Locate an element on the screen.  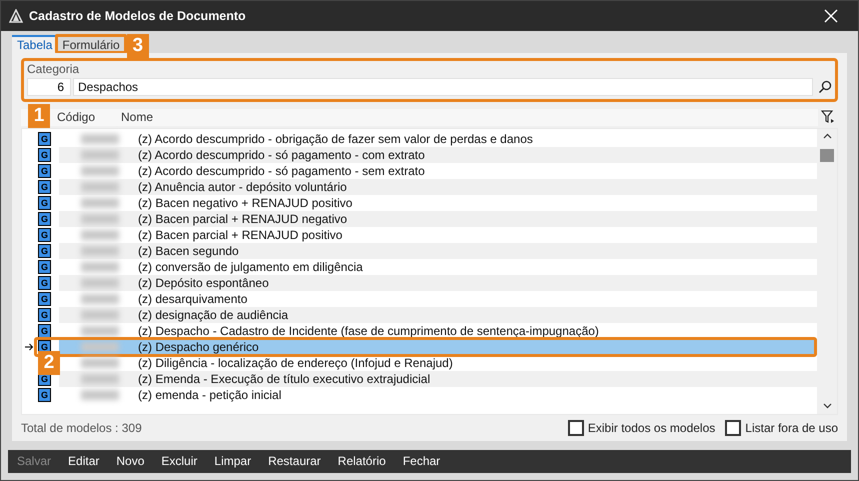
table-cell: (z) Depósito espontâneo is located at coordinates (203, 283).